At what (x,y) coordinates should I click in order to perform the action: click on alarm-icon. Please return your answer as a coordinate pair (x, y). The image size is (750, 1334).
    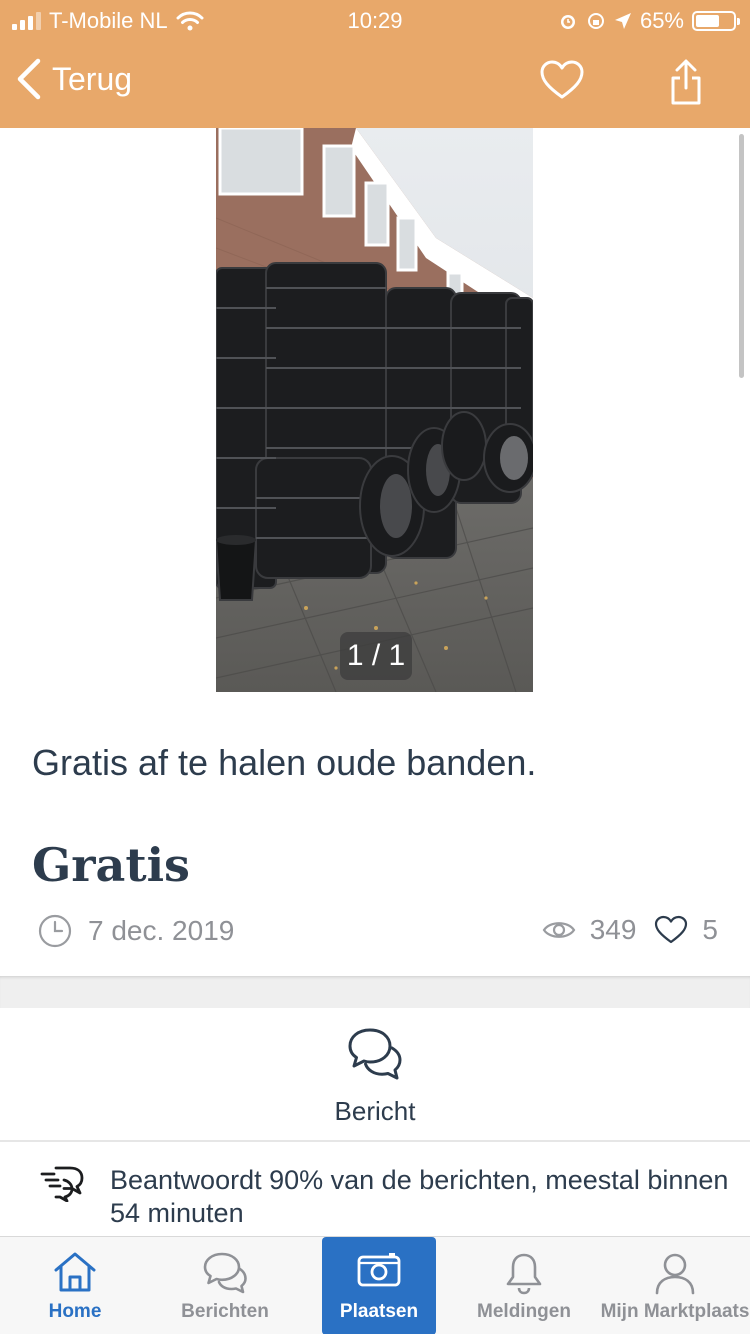
    Looking at the image, I should click on (567, 22).